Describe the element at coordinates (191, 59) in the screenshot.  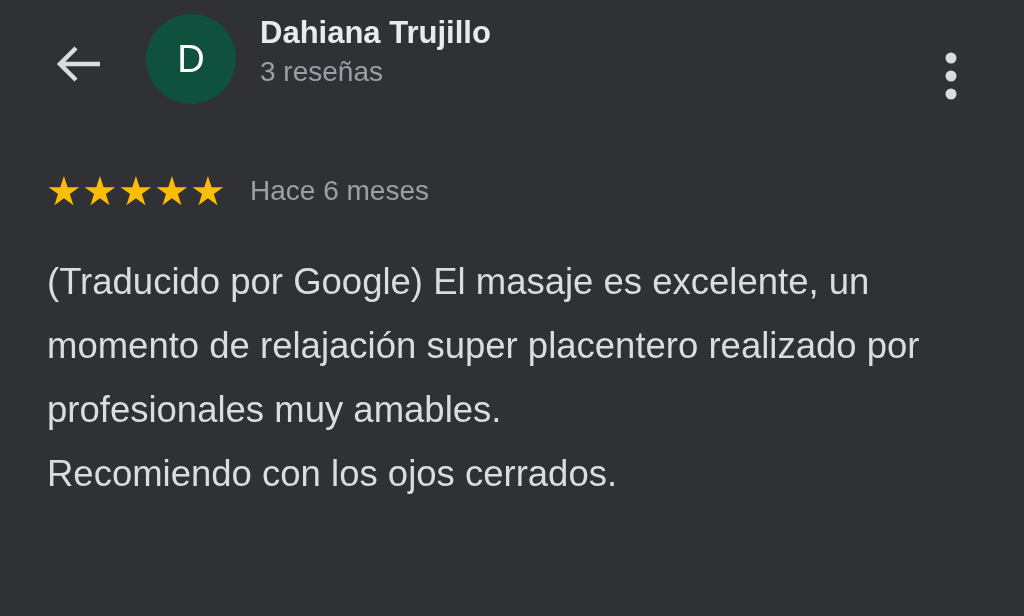
I see `avatar: D` at that location.